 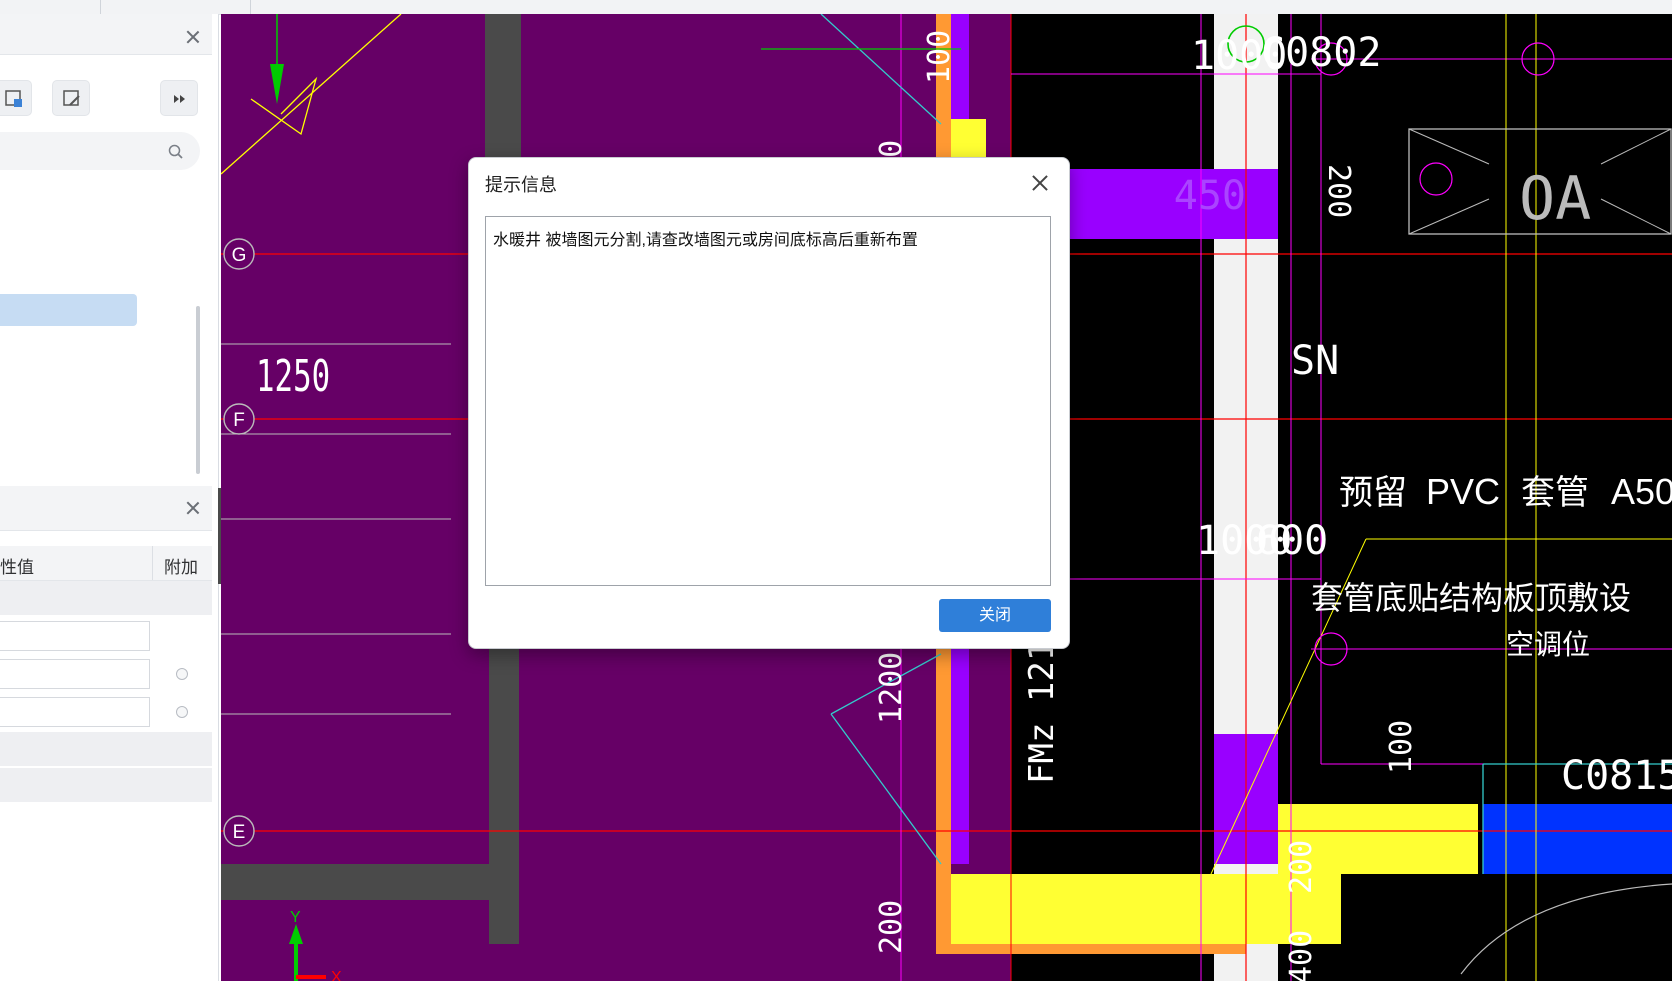 I want to click on axis-marker-f: F, so click(x=239, y=419).